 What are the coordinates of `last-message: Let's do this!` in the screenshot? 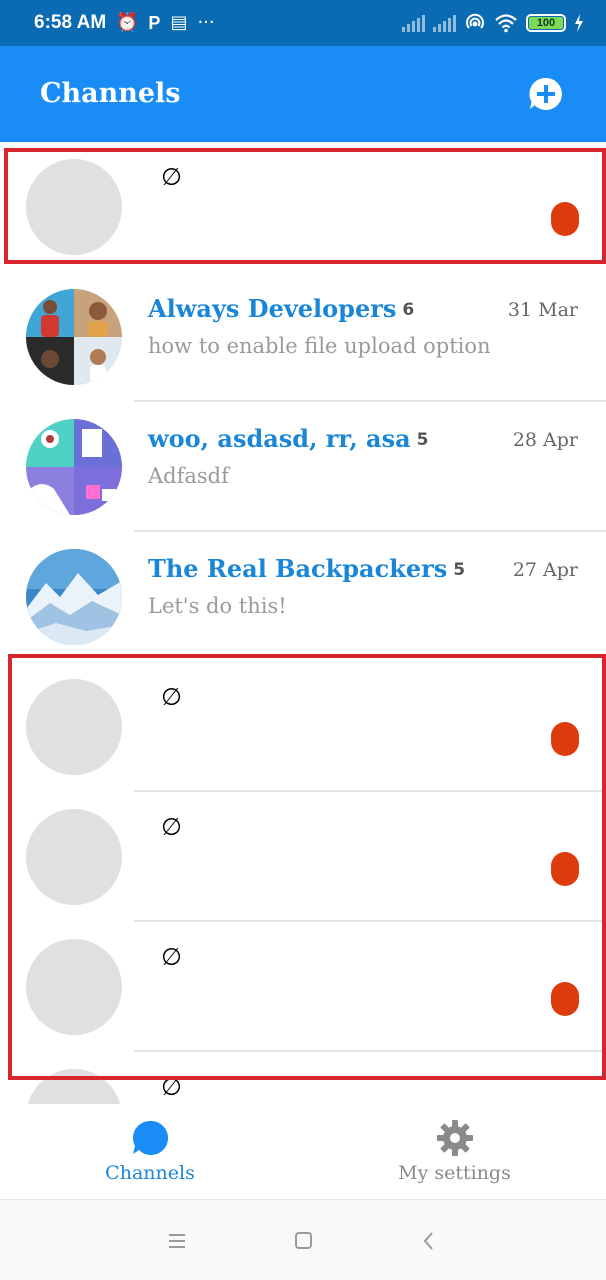 It's located at (217, 606).